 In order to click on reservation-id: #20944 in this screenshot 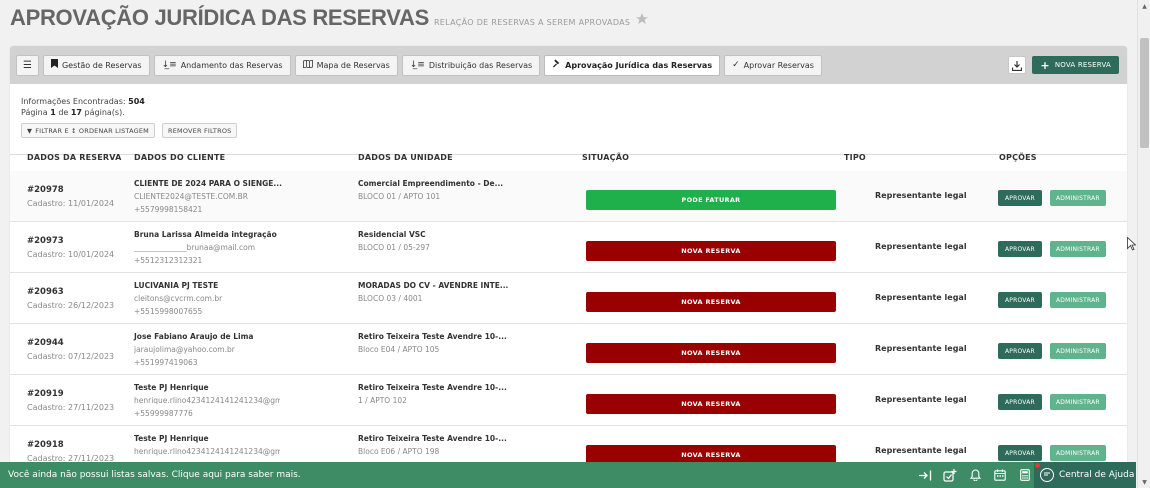, I will do `click(45, 343)`.